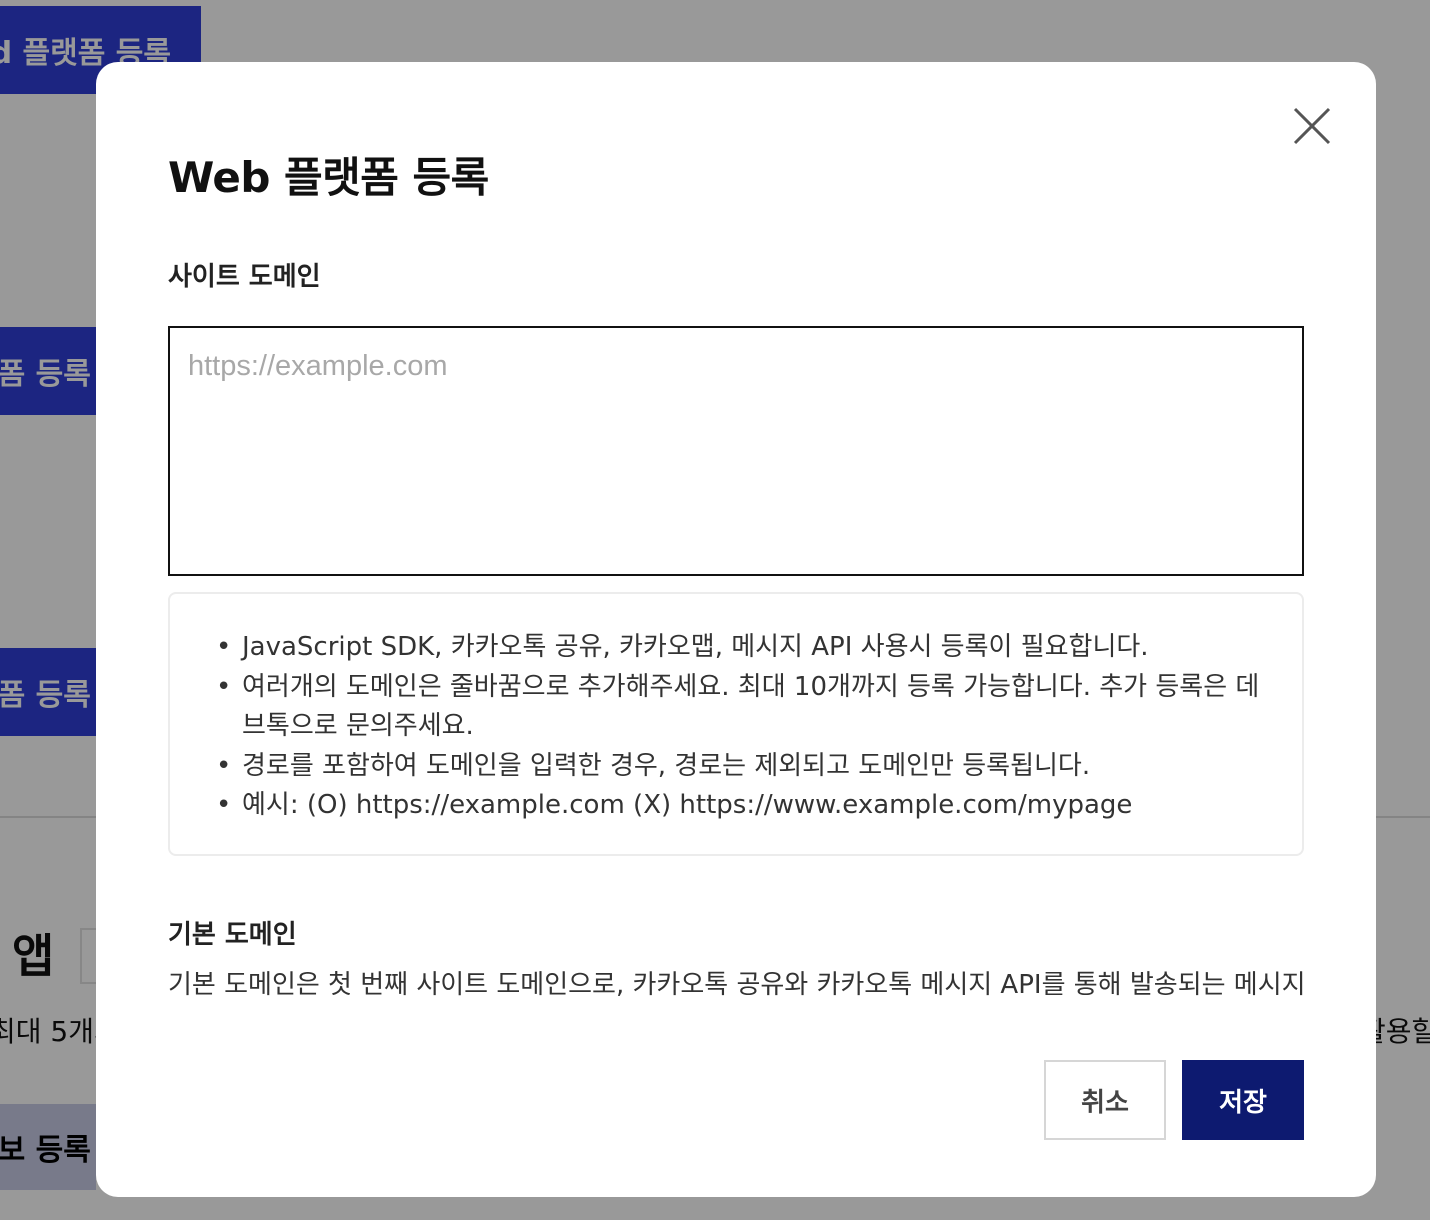 This screenshot has height=1220, width=1430. What do you see at coordinates (244, 277) in the screenshot?
I see `site-domain-label: 사이트 도메인` at bounding box center [244, 277].